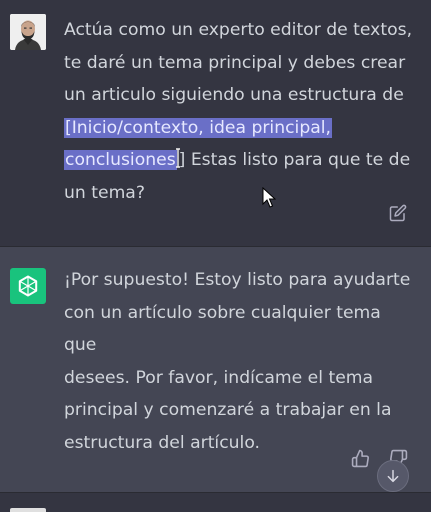  What do you see at coordinates (222, 329) in the screenshot?
I see `assistant-line-2: con un artículo sobre cualquier tema que` at bounding box center [222, 329].